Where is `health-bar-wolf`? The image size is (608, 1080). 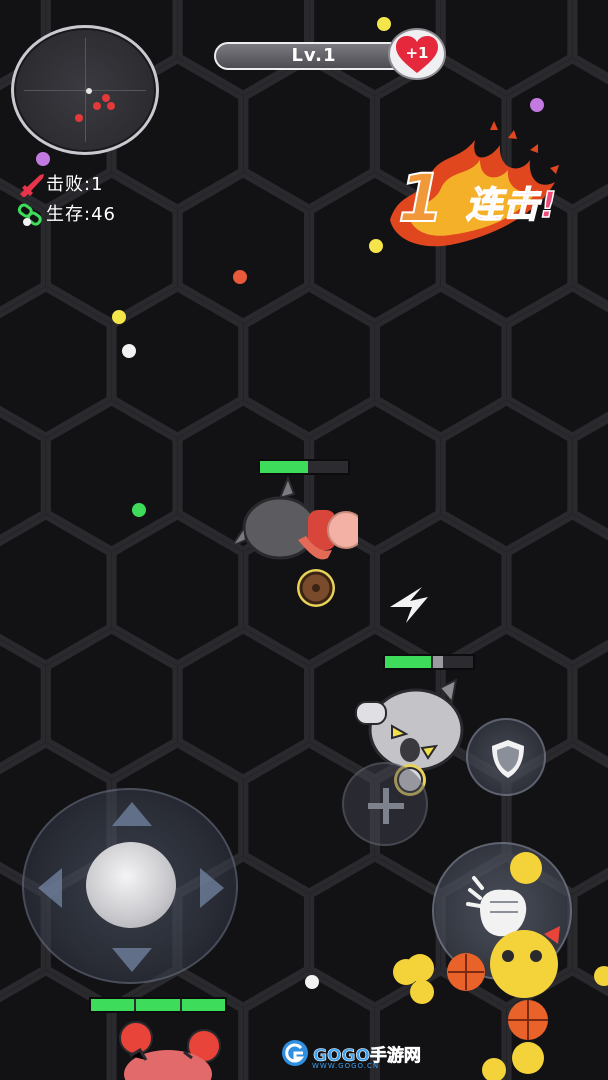 health-bar-wolf is located at coordinates (429, 662).